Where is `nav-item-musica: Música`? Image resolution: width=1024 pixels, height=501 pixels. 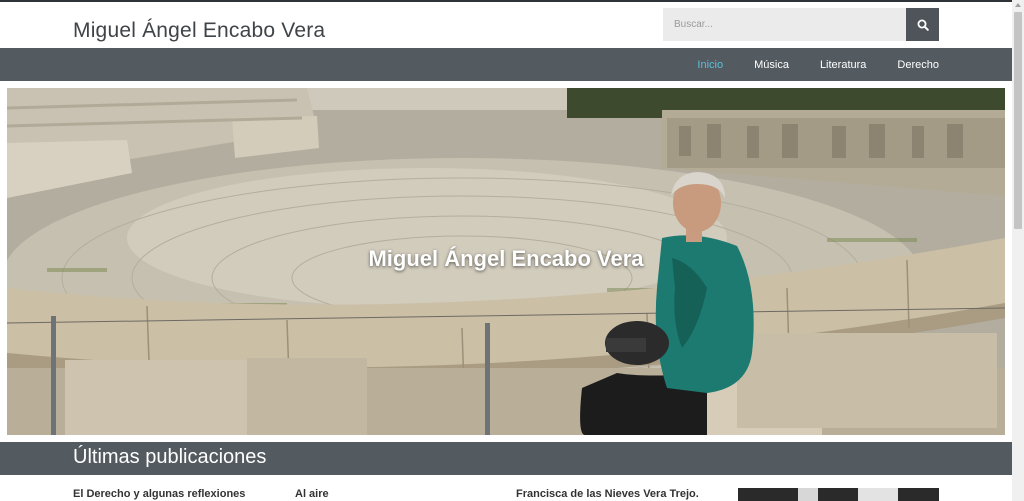
nav-item-musica: Música is located at coordinates (771, 65).